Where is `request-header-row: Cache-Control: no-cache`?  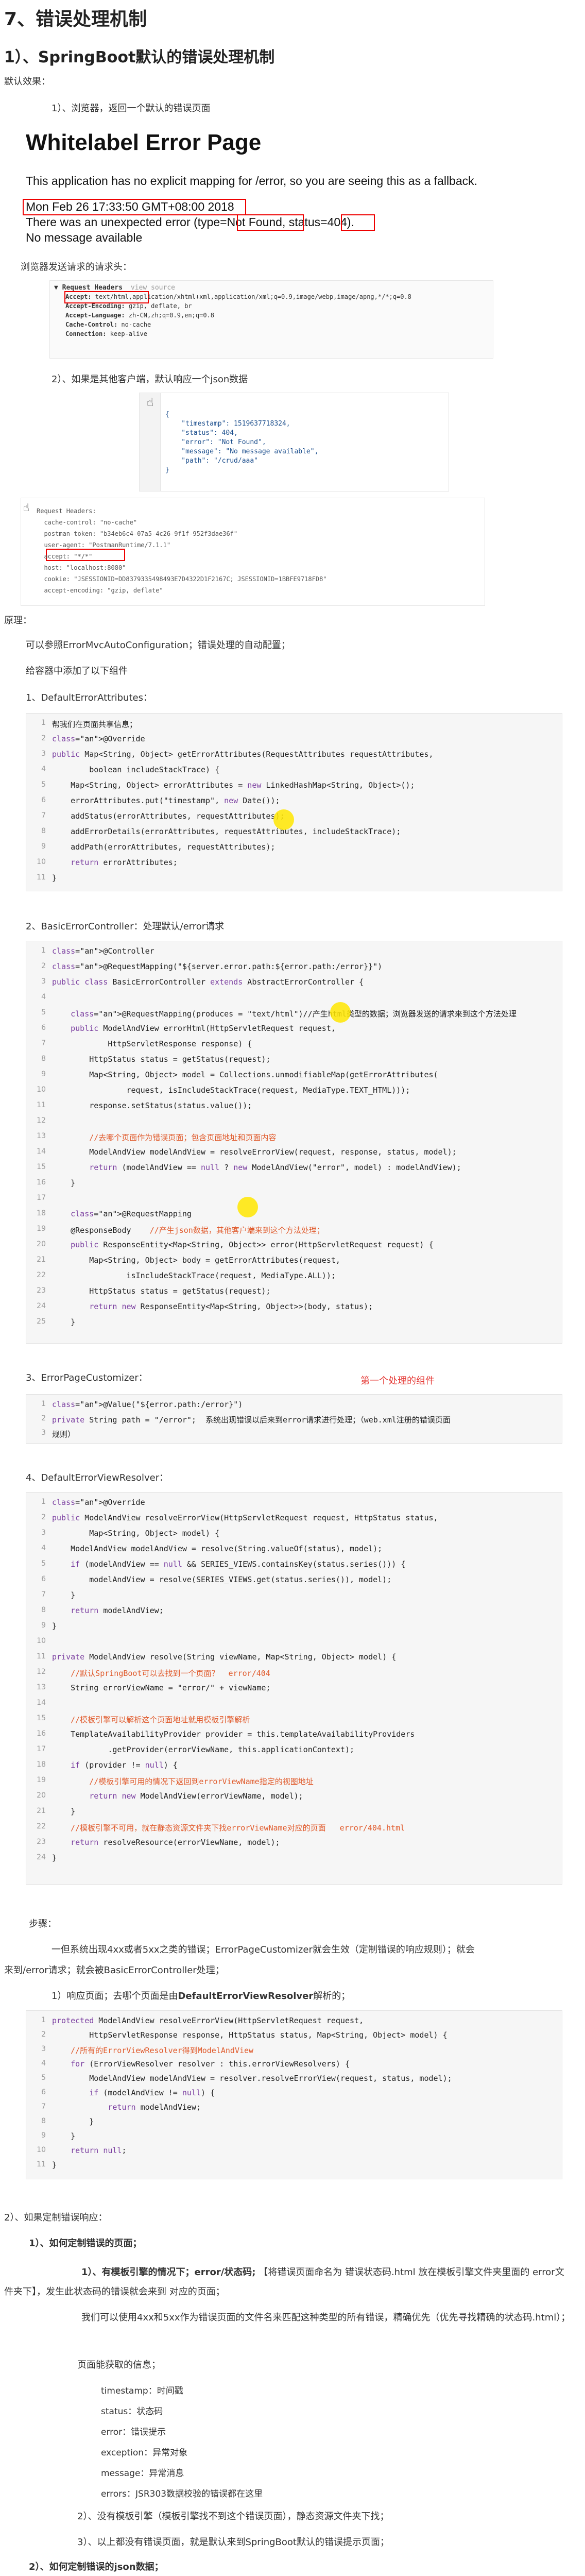 request-header-row: Cache-Control: no-cache is located at coordinates (108, 324).